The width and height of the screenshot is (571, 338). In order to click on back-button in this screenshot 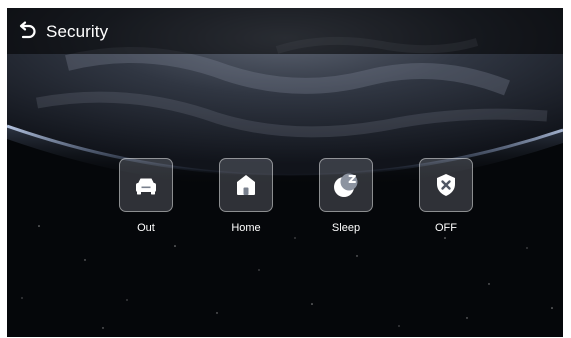, I will do `click(27, 31)`.